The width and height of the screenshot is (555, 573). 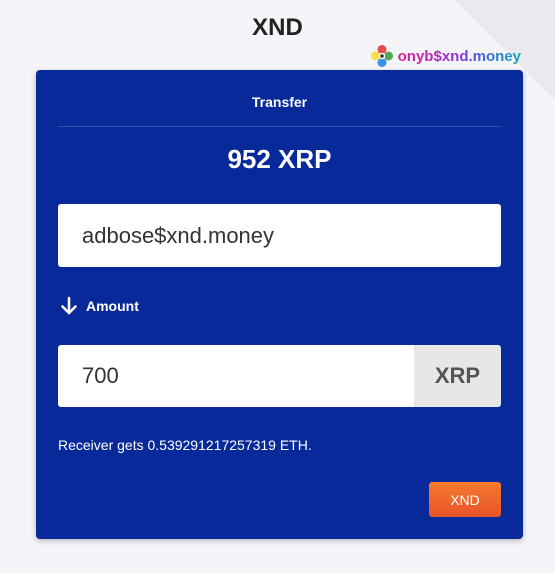 I want to click on submit-button: XND, so click(x=465, y=499).